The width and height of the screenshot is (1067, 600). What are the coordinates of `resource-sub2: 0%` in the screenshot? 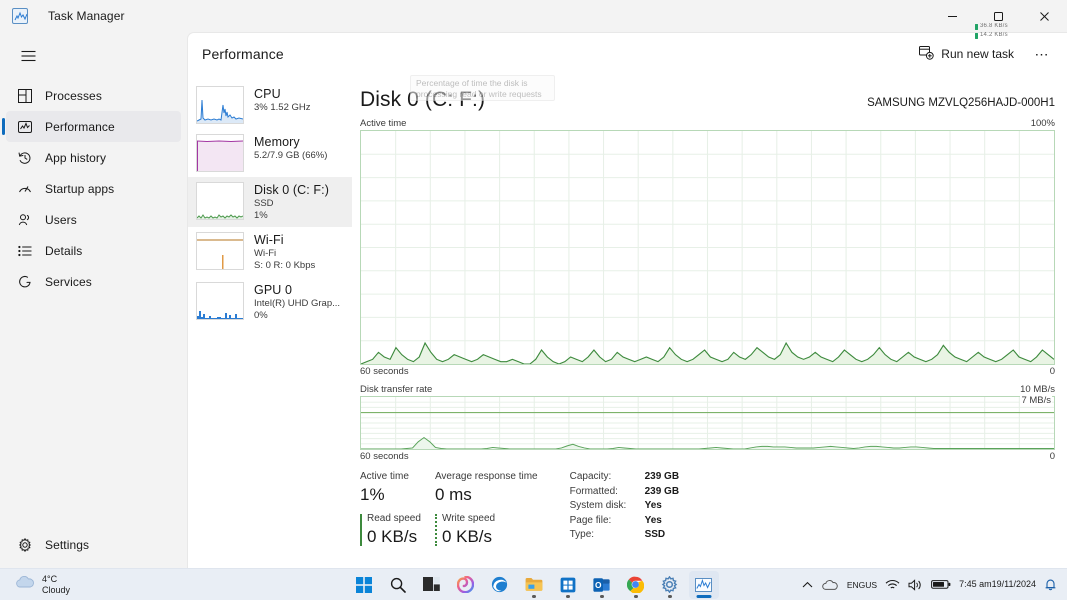 It's located at (261, 315).